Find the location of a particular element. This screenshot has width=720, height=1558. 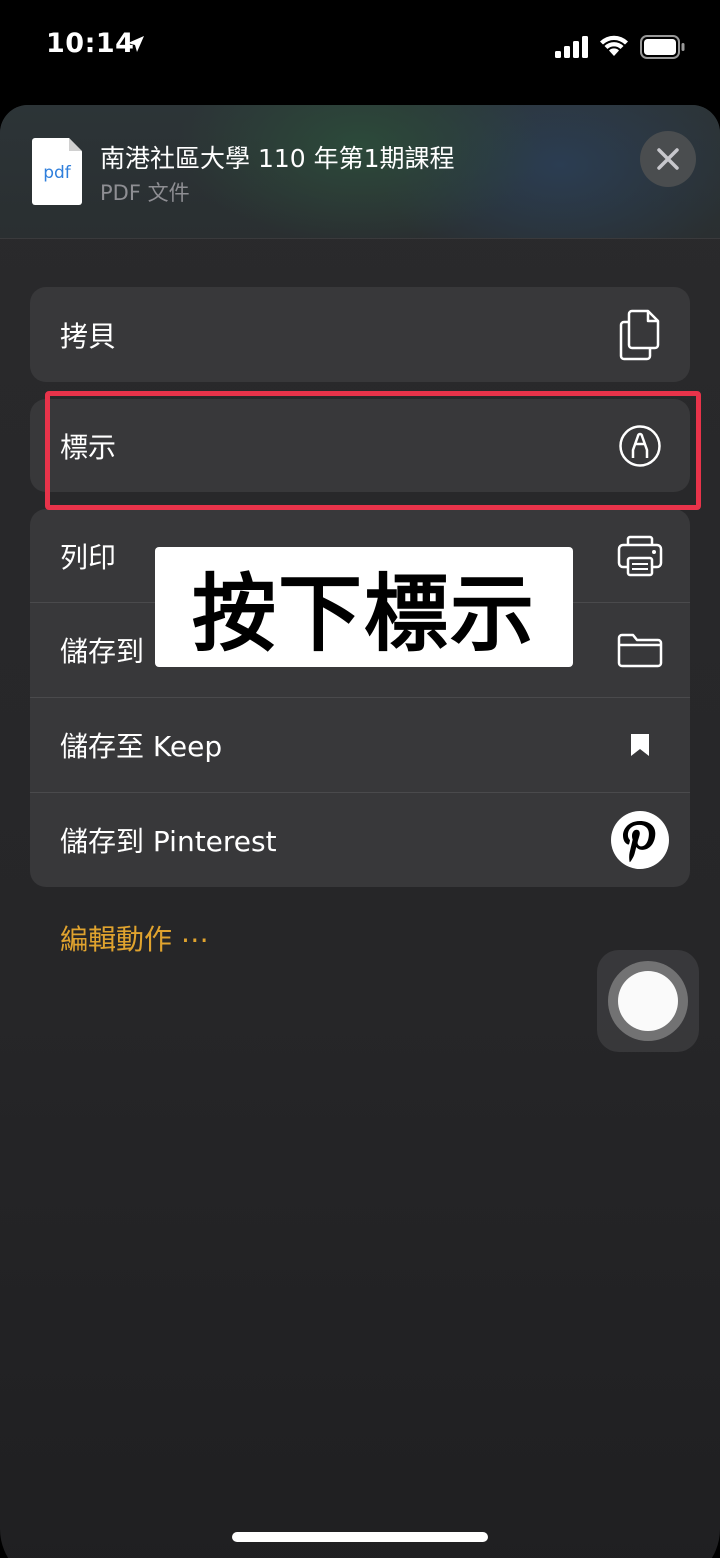

action-print-label: 列印 is located at coordinates (88, 557).